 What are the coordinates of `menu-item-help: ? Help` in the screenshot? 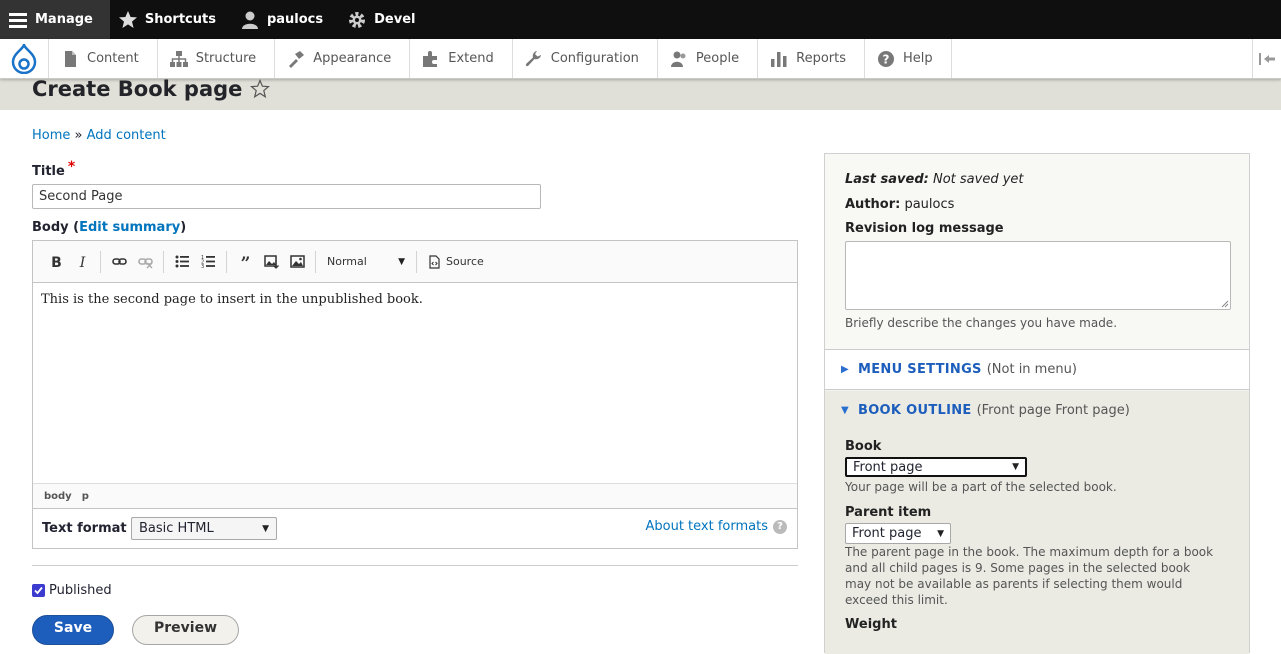 It's located at (908, 58).